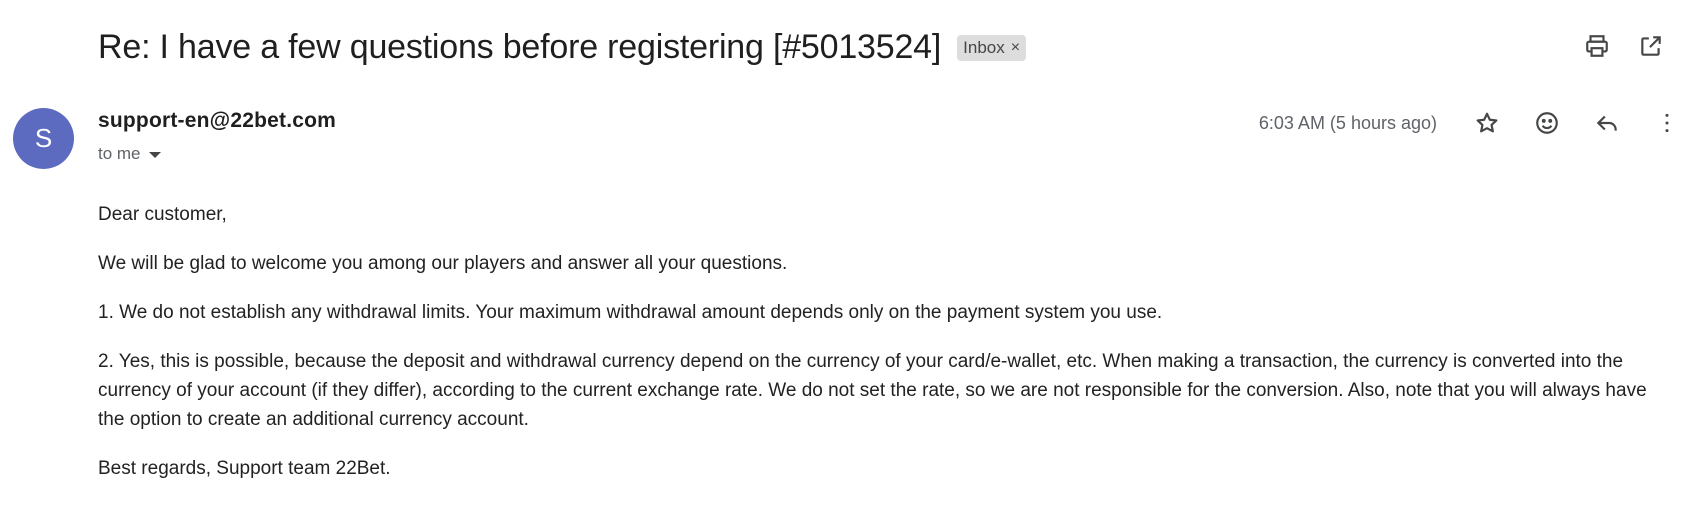  I want to click on open-in-new-window-button, so click(1651, 46).